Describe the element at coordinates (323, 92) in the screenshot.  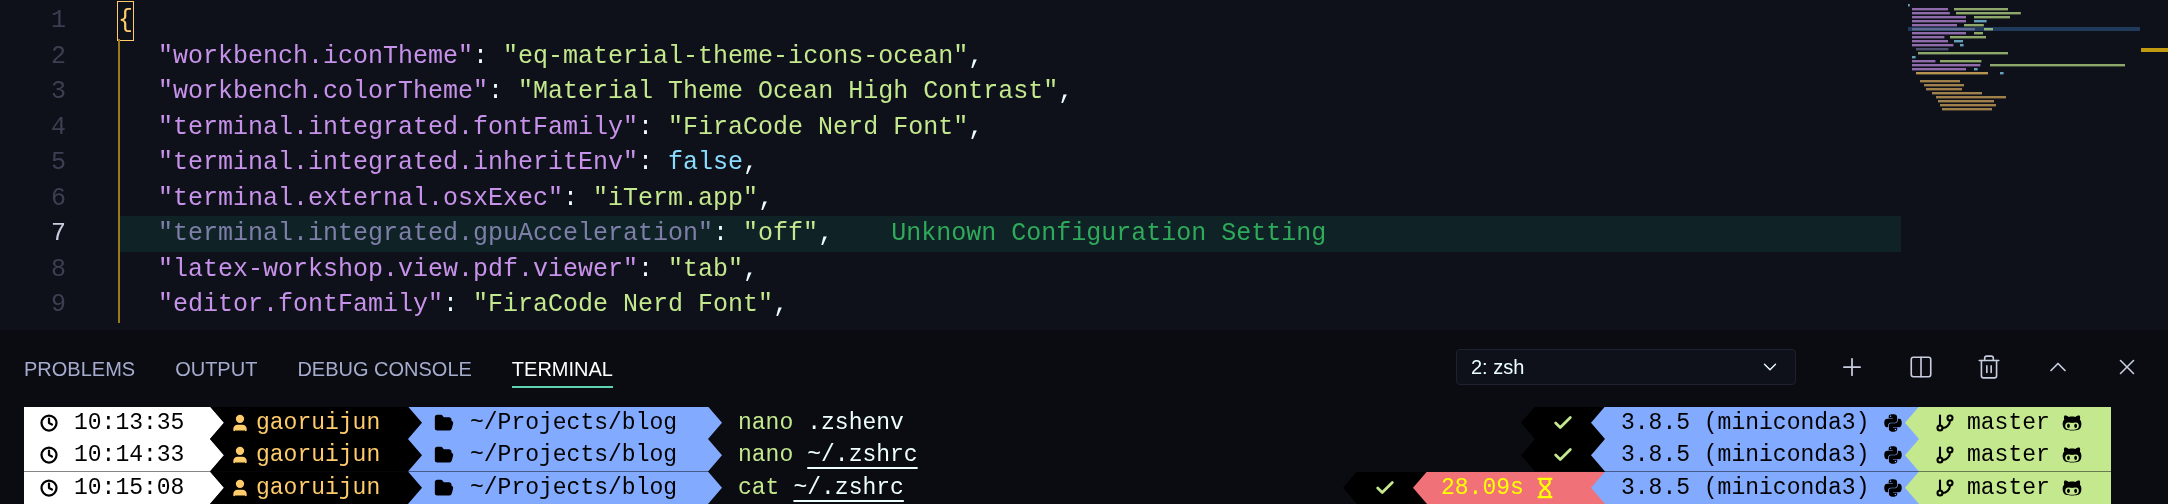
I see `setting-key: "workbench.colorTheme"` at that location.